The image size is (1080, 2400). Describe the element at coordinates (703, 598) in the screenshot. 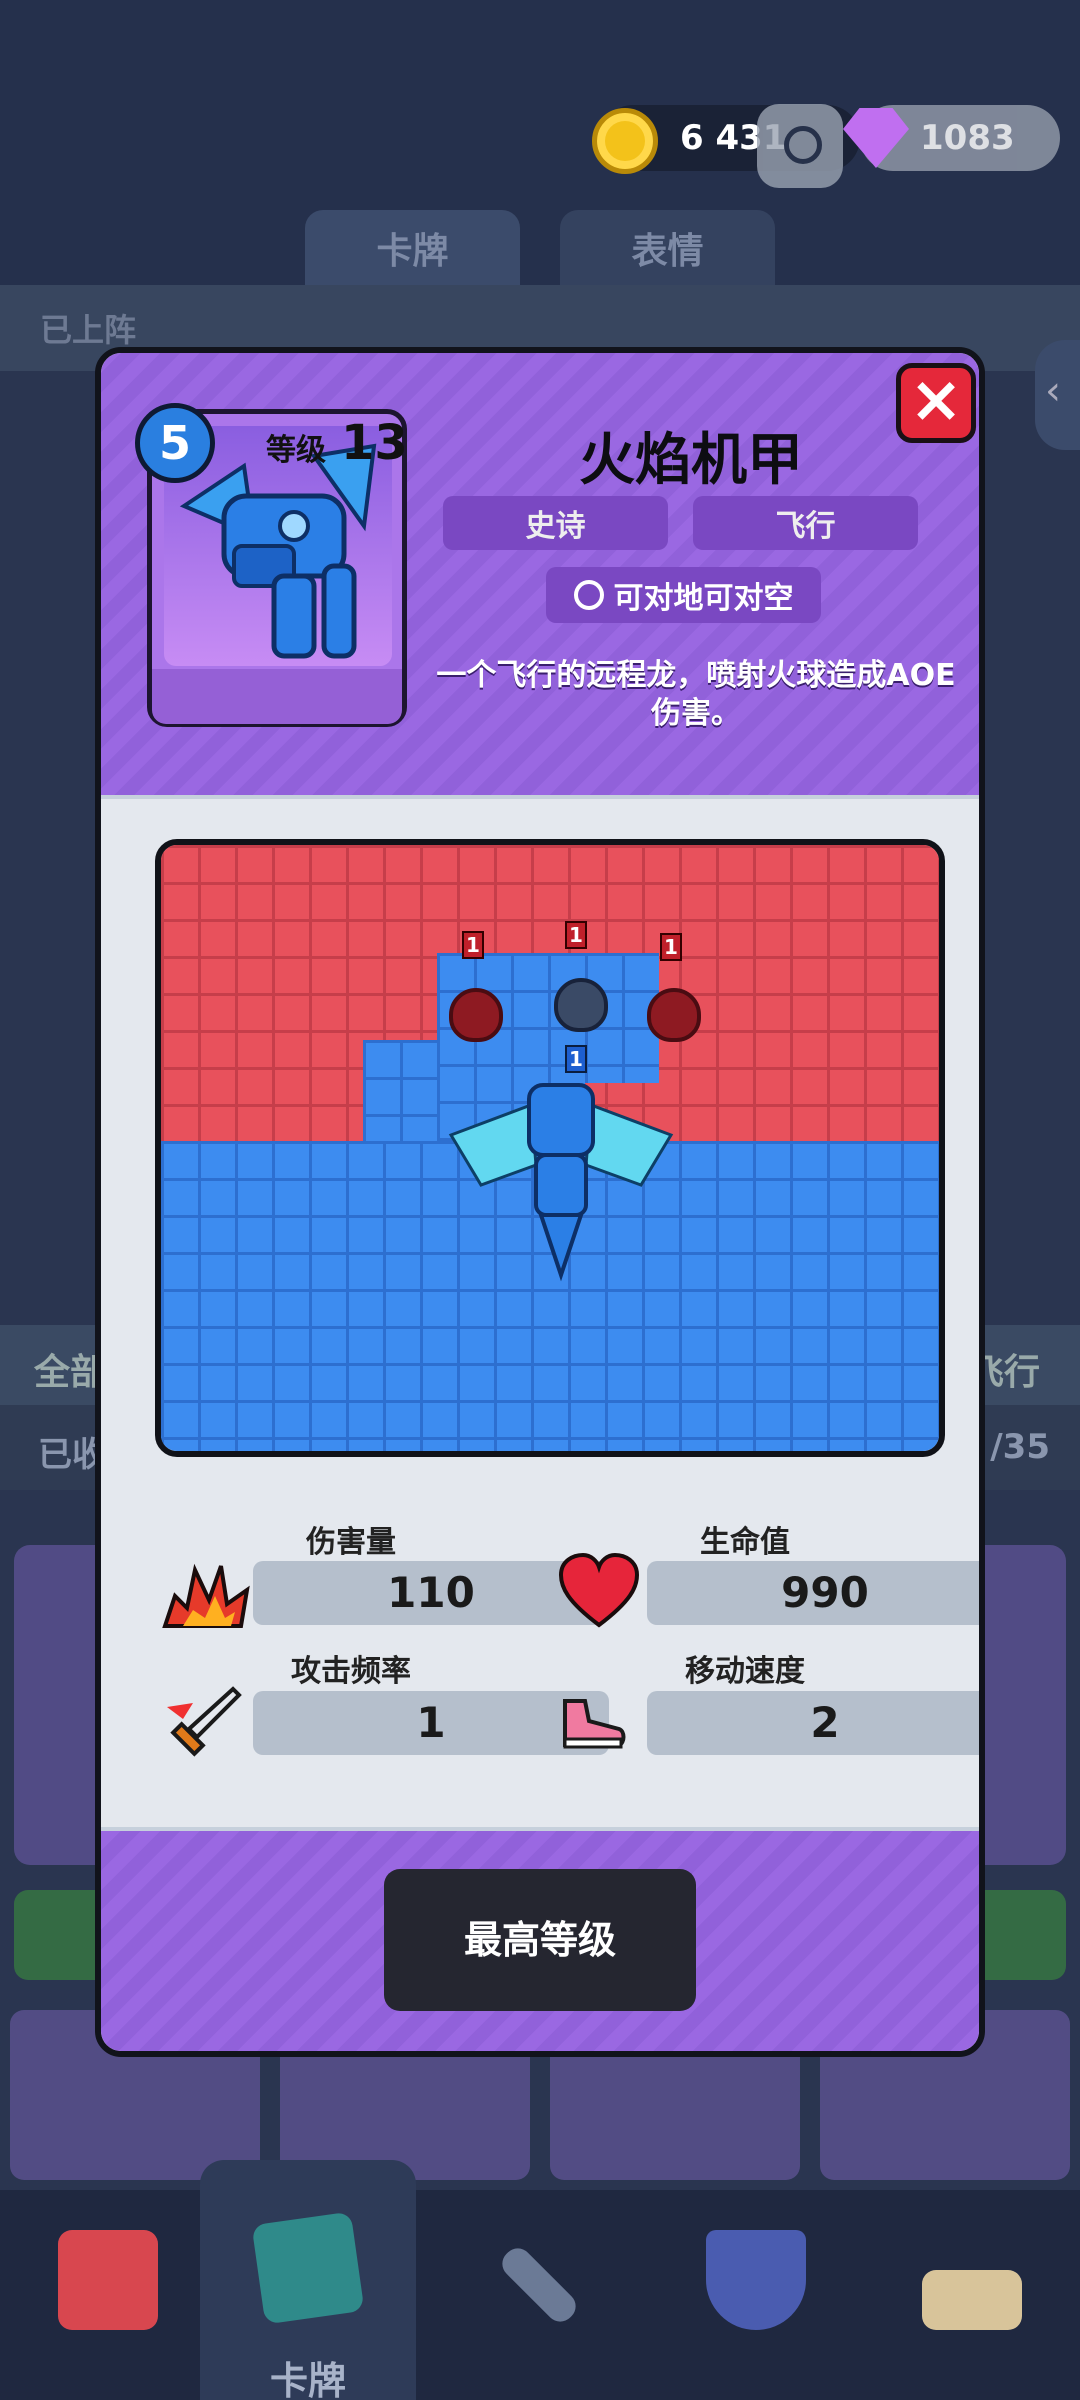

I see `targets-label: 可对地可对空` at that location.